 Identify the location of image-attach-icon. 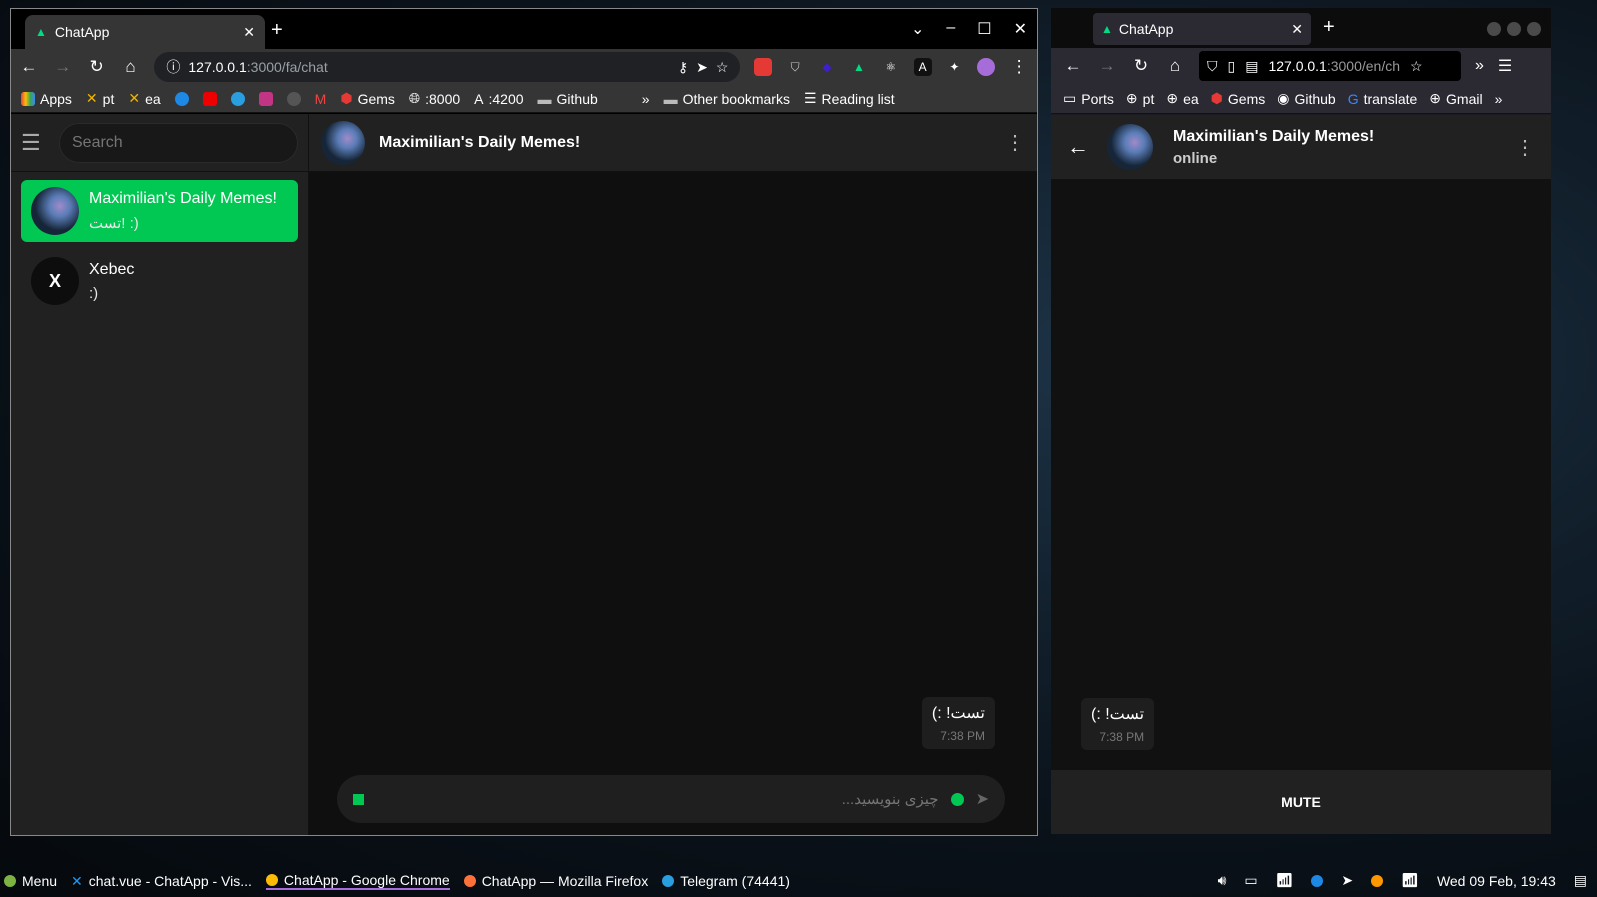
(358, 799).